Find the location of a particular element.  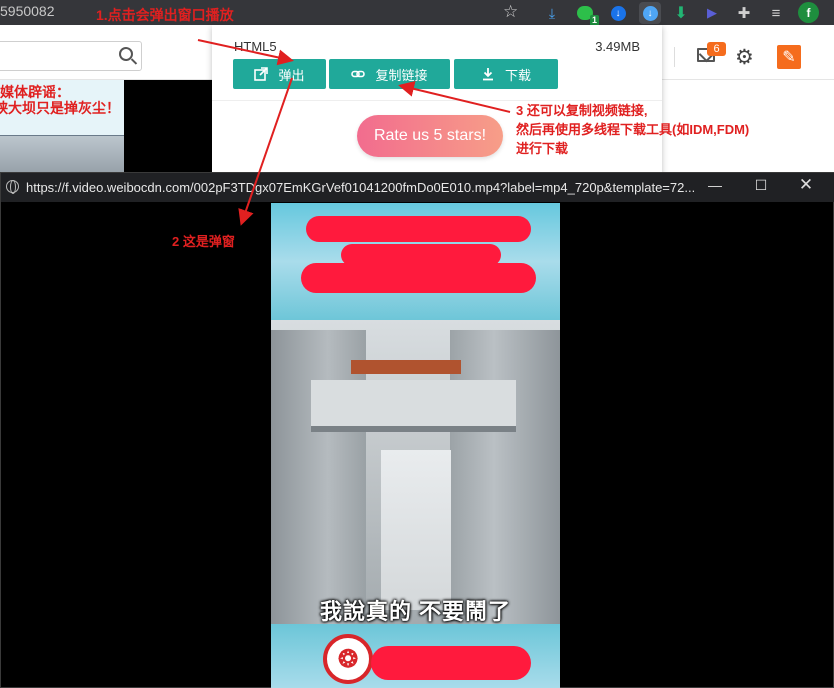

video-format-label: HTML5 is located at coordinates (255, 46).